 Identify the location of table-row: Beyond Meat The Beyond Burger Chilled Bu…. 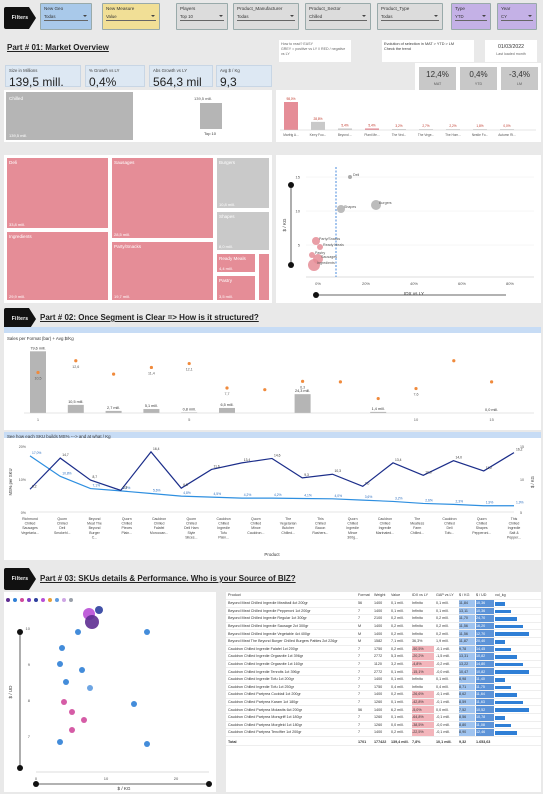
(383, 642).